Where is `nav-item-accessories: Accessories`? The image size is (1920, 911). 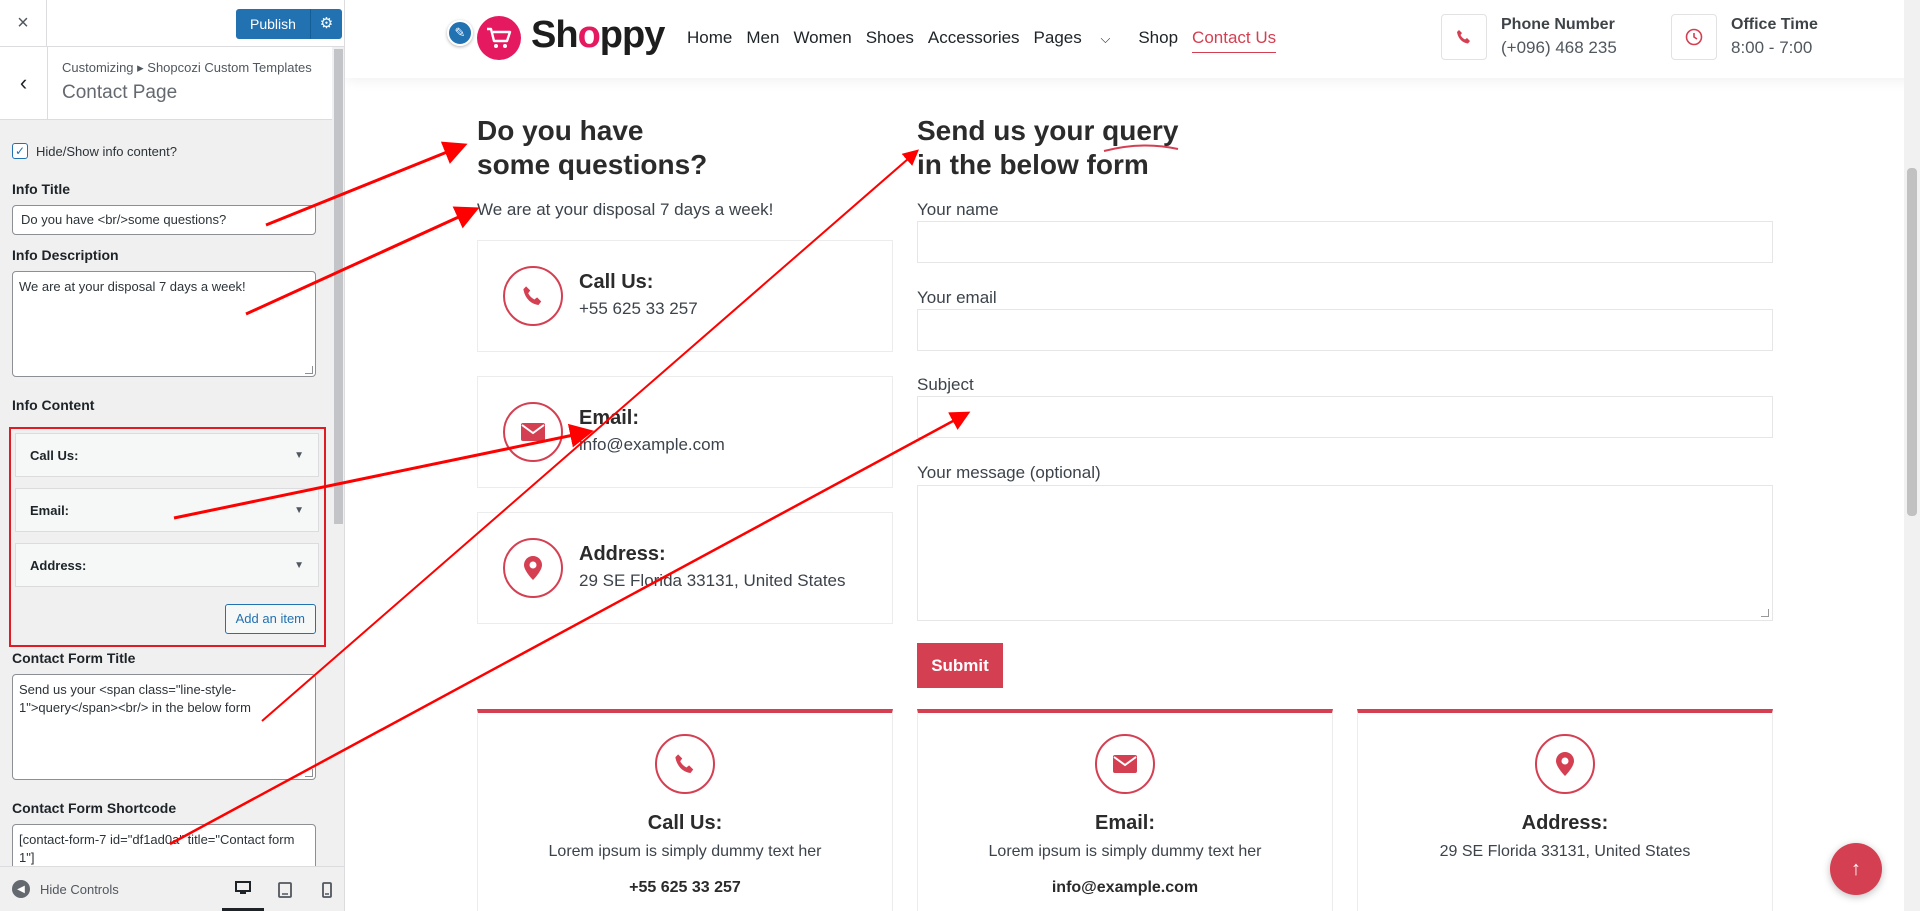
nav-item-accessories: Accessories is located at coordinates (974, 40).